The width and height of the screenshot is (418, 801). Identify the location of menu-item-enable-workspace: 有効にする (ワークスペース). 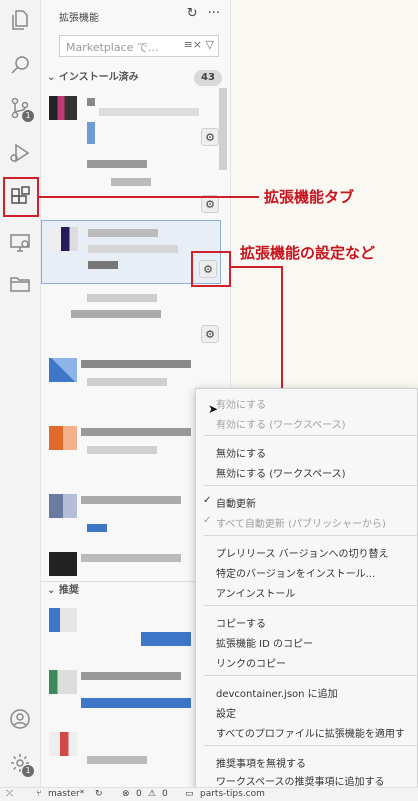
(281, 423).